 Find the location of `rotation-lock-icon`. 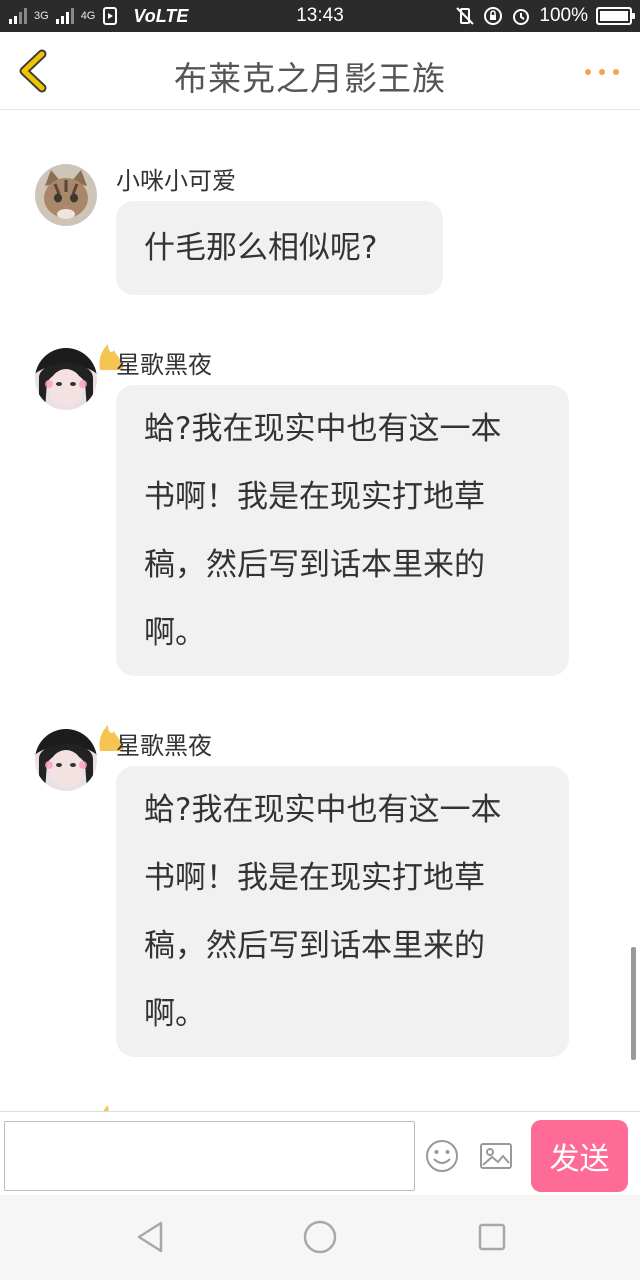

rotation-lock-icon is located at coordinates (493, 16).